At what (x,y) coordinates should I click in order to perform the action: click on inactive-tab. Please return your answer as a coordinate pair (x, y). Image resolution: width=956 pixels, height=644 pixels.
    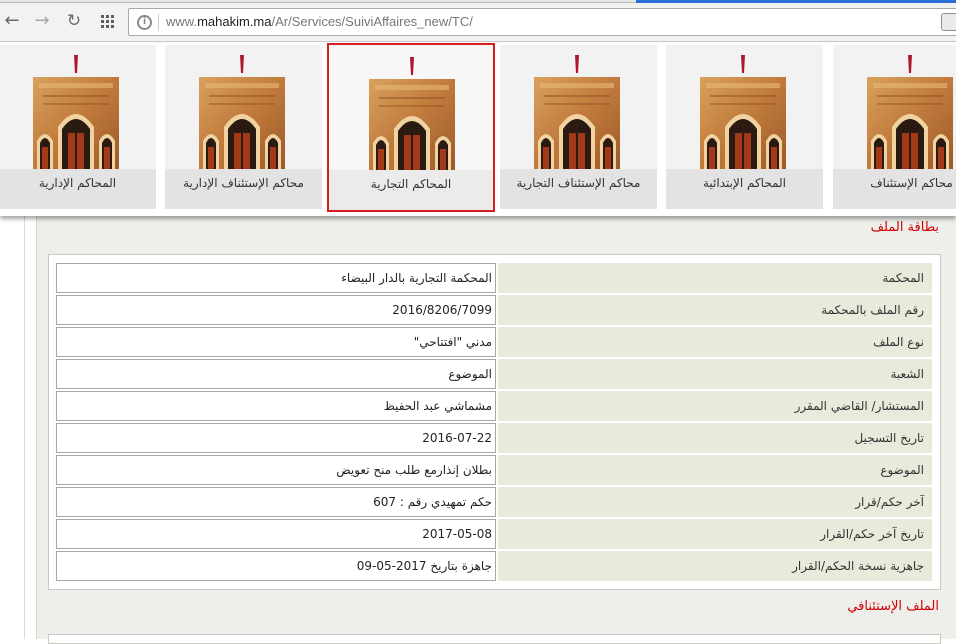
    Looking at the image, I should click on (318, 1).